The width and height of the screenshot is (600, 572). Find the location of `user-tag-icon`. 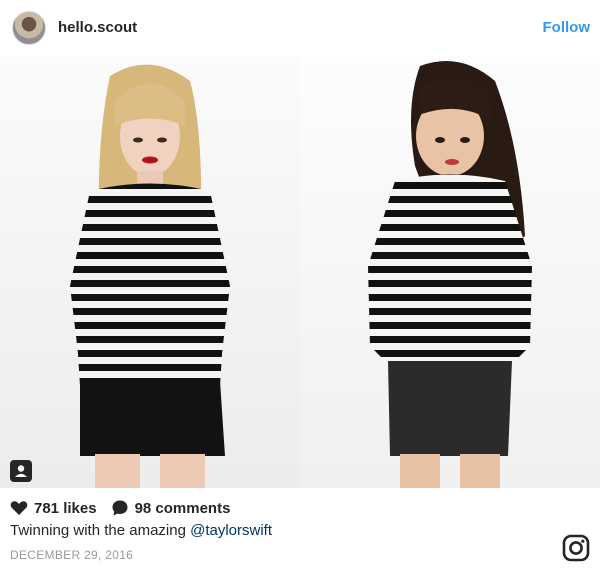

user-tag-icon is located at coordinates (21, 471).